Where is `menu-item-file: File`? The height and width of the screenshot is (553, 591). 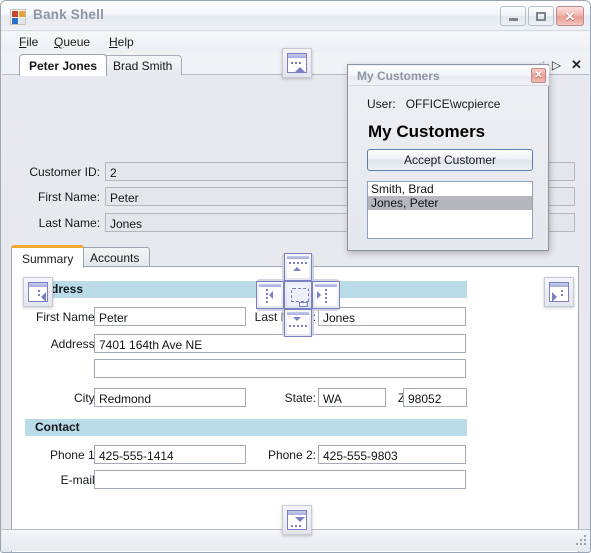
menu-item-file: File is located at coordinates (28, 42).